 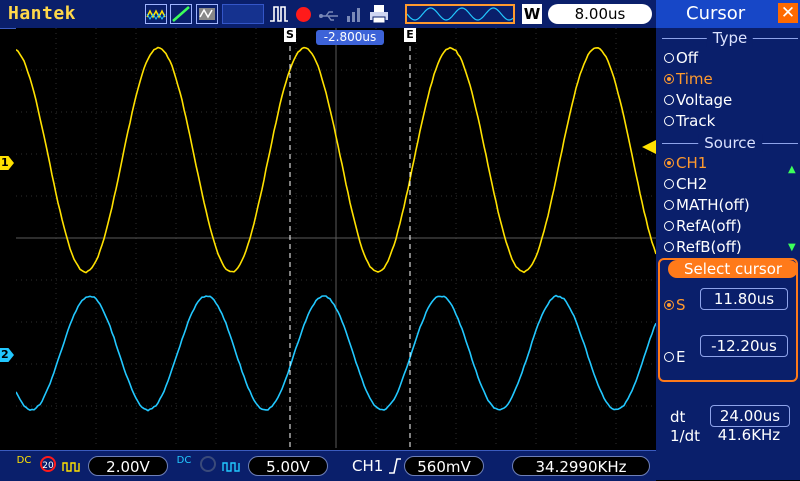 What do you see at coordinates (600, 14) in the screenshot?
I see `timebase-readout: 8.00us` at bounding box center [600, 14].